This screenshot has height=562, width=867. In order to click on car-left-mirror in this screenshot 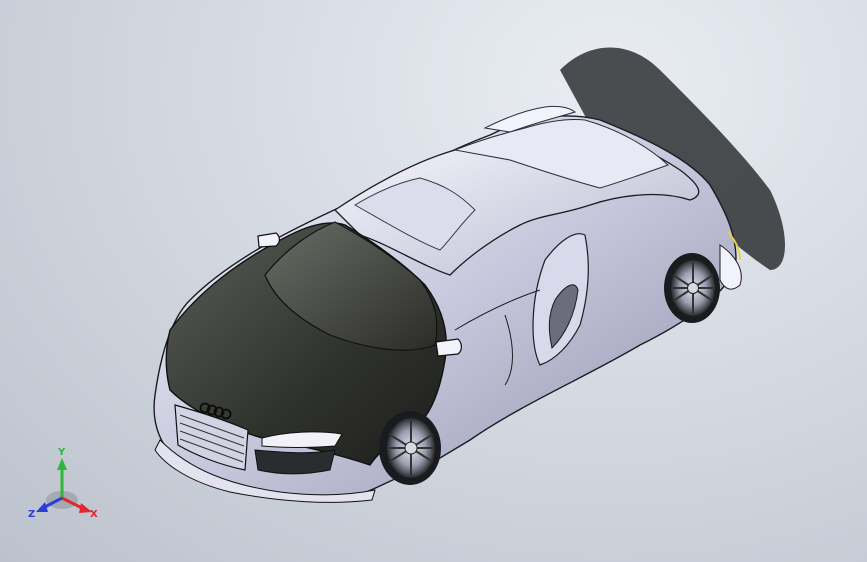, I will do `click(268, 240)`.